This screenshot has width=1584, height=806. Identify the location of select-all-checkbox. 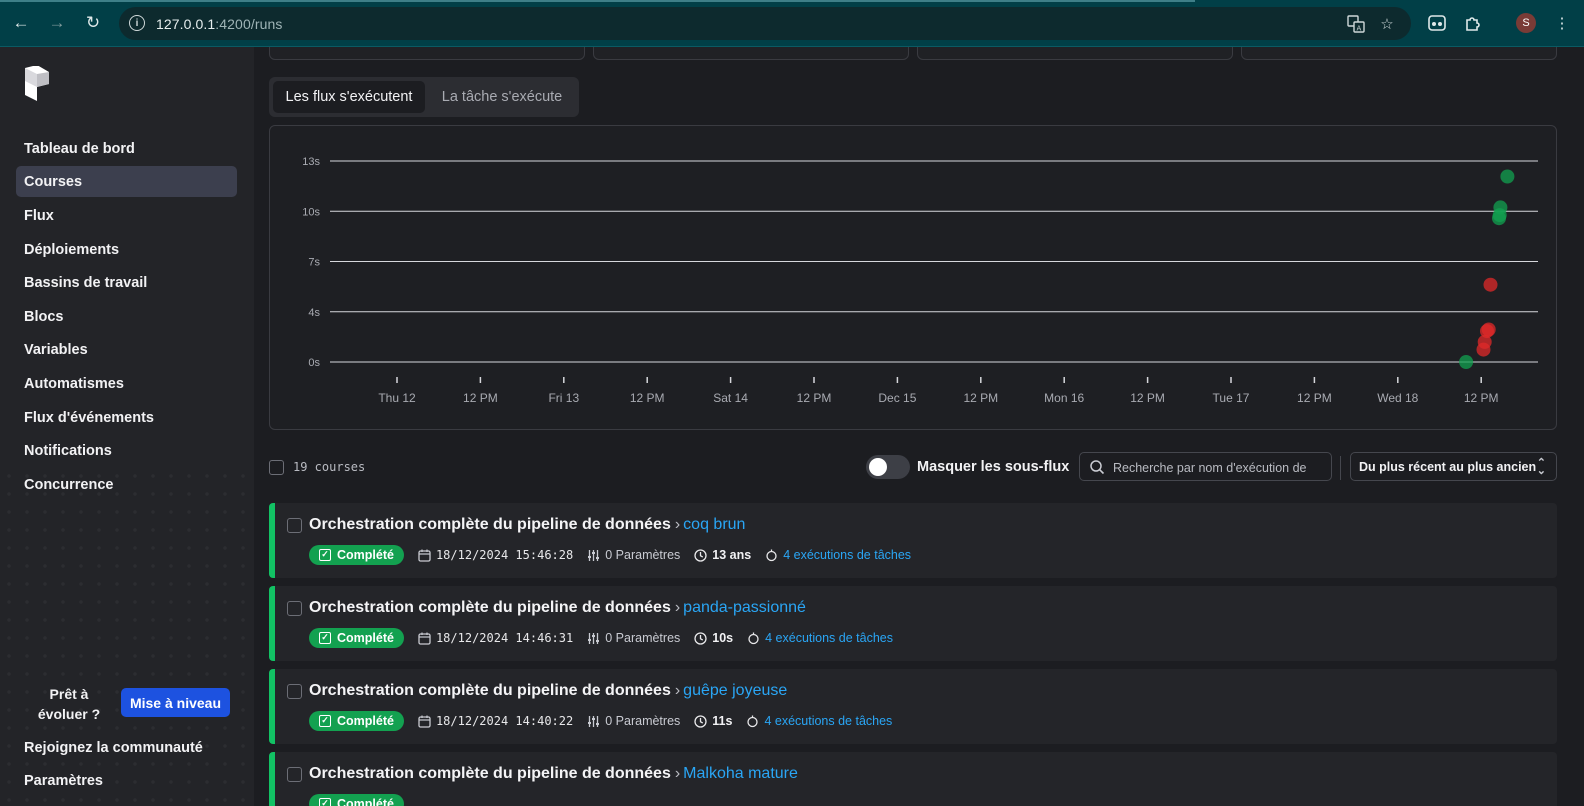
(276, 467).